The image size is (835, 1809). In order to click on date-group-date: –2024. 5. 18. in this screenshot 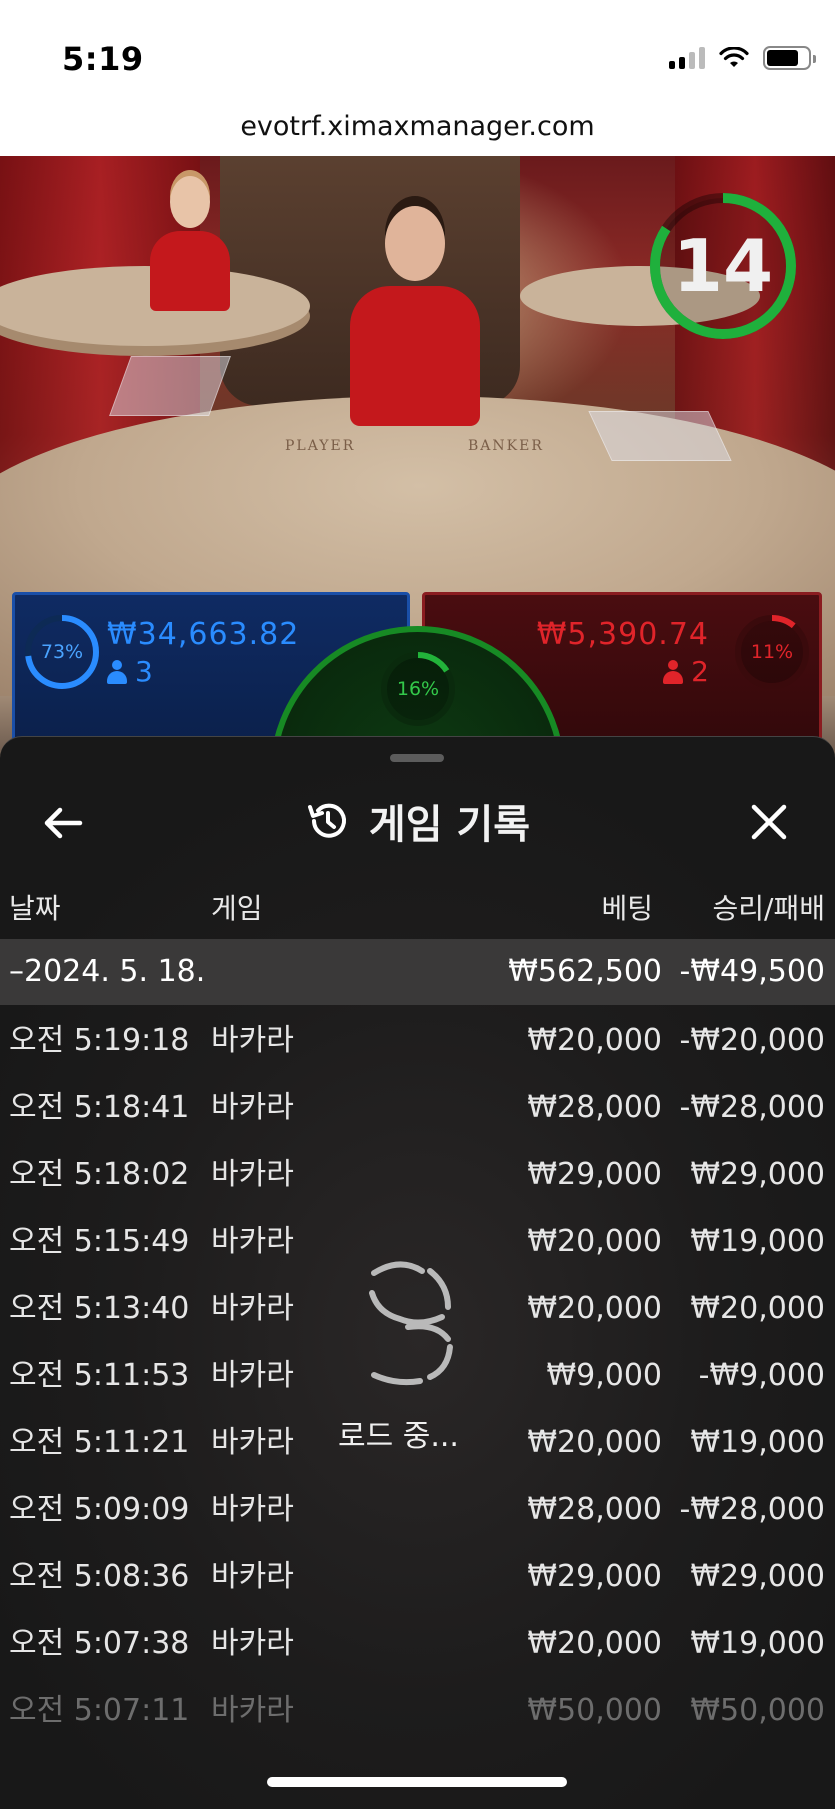, I will do `click(107, 971)`.